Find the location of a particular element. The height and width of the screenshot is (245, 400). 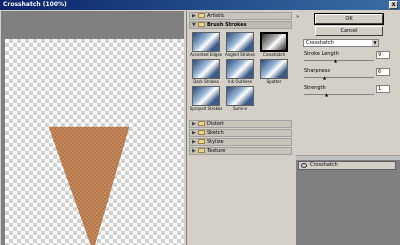

thumbnail-label: Crosshatch is located at coordinates (274, 54).